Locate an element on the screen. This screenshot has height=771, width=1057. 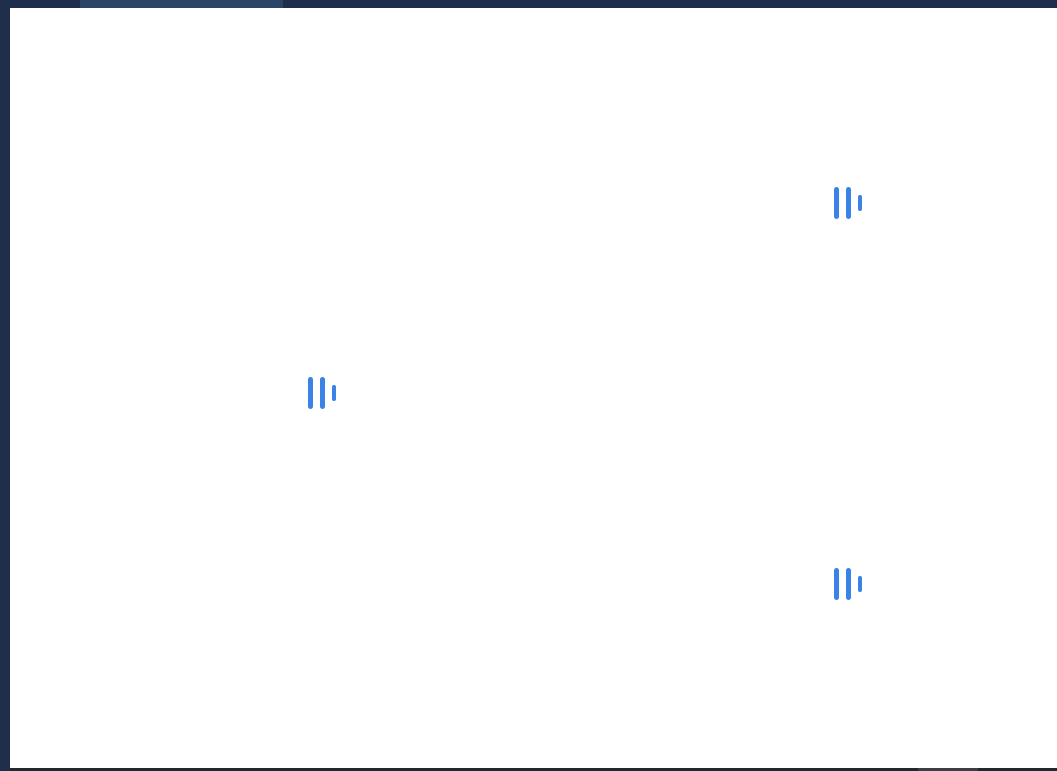
loader-top-right is located at coordinates (848, 203).